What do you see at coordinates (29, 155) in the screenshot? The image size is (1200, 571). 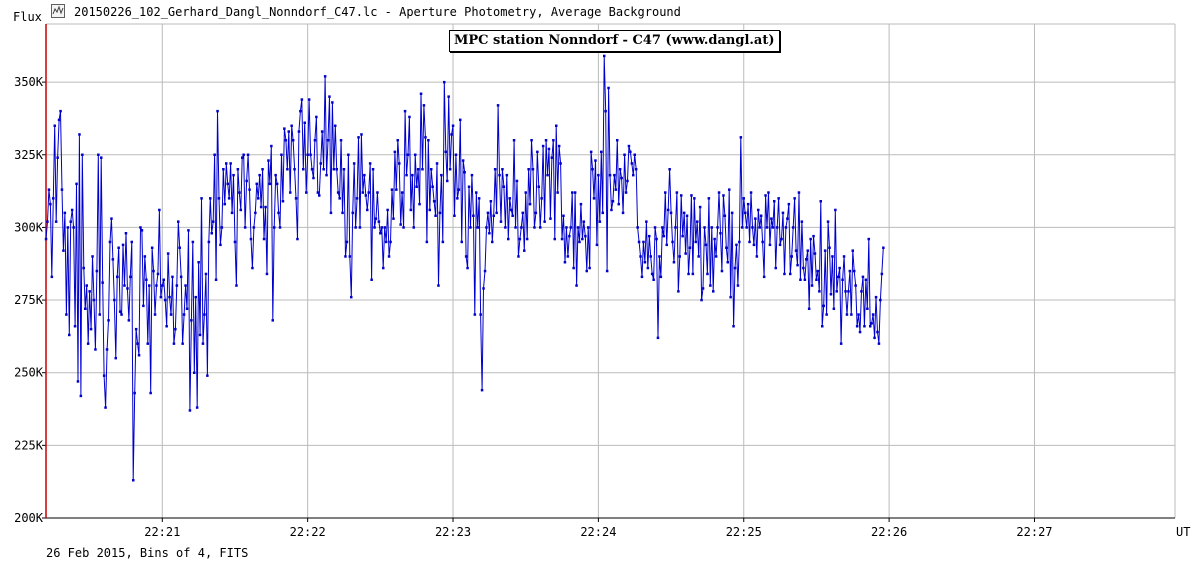 I see `y-tick-label: 325K` at bounding box center [29, 155].